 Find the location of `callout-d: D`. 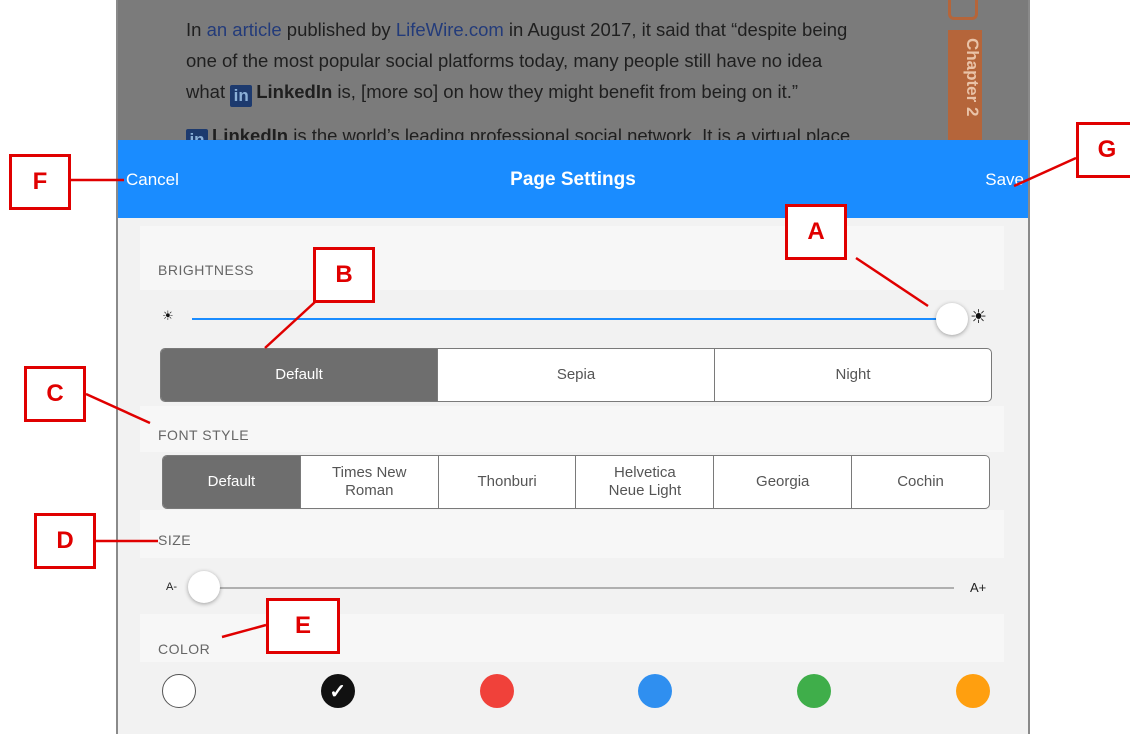

callout-d: D is located at coordinates (65, 541).